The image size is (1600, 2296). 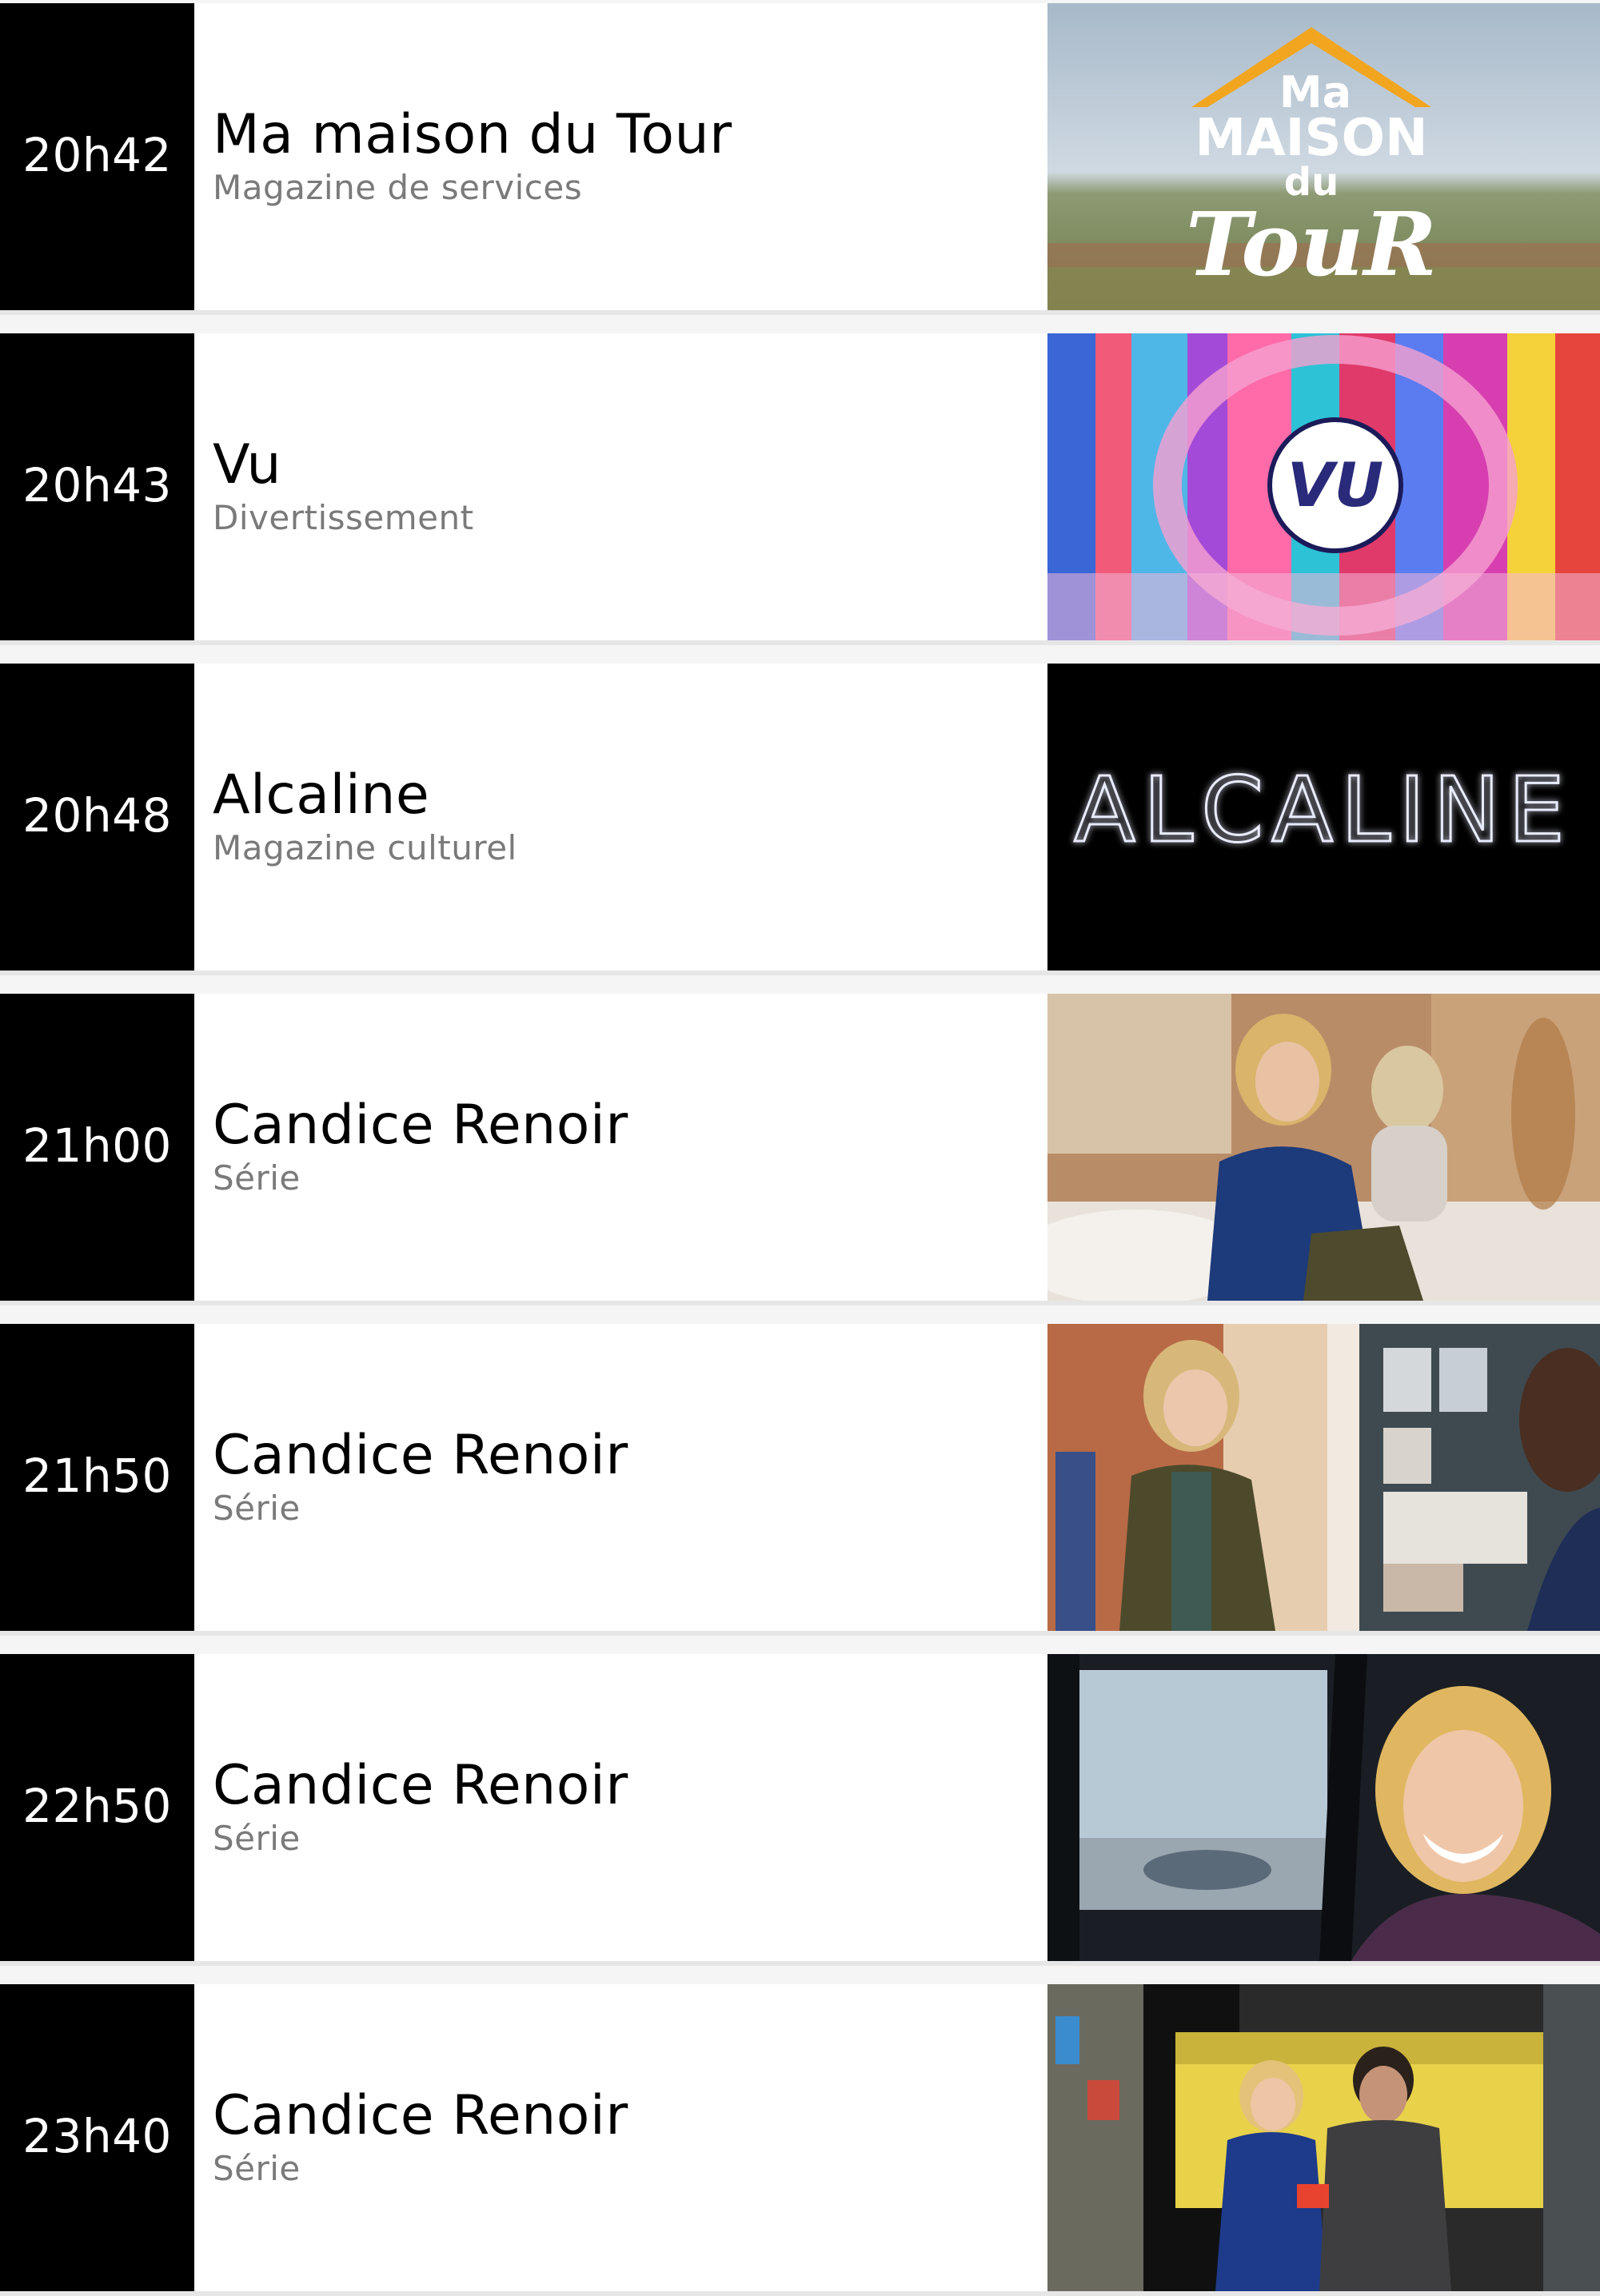 I want to click on program-info: Vu Divertissement, so click(x=613, y=486).